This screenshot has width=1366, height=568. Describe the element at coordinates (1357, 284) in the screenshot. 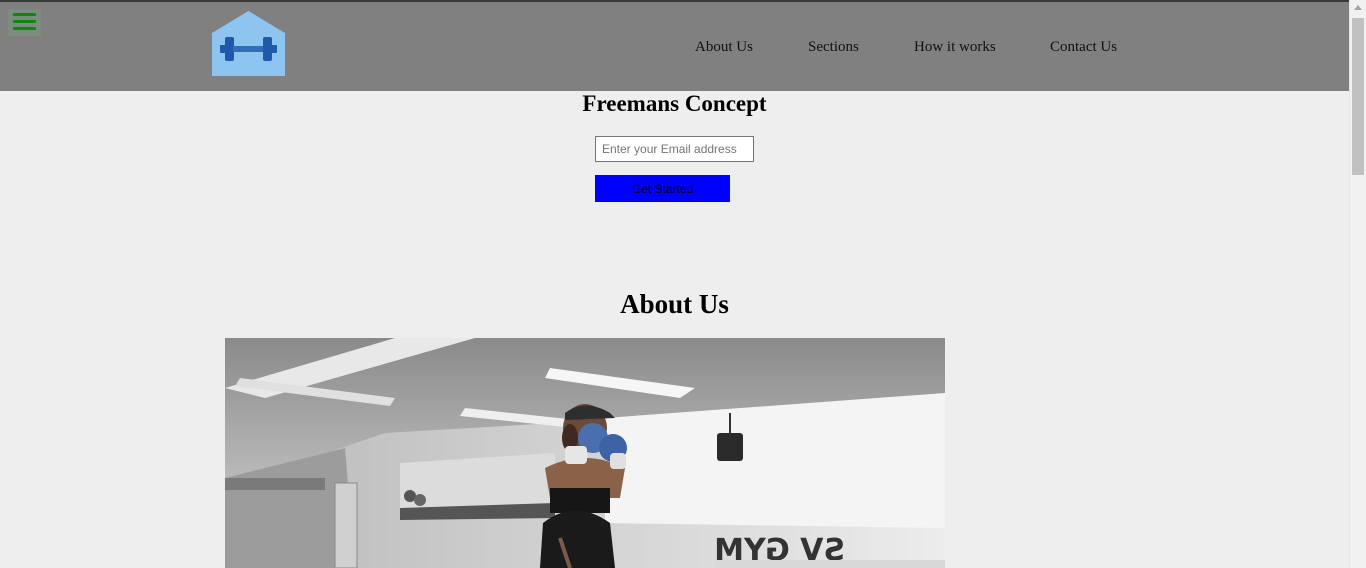

I see `vertical-scrollbar` at that location.